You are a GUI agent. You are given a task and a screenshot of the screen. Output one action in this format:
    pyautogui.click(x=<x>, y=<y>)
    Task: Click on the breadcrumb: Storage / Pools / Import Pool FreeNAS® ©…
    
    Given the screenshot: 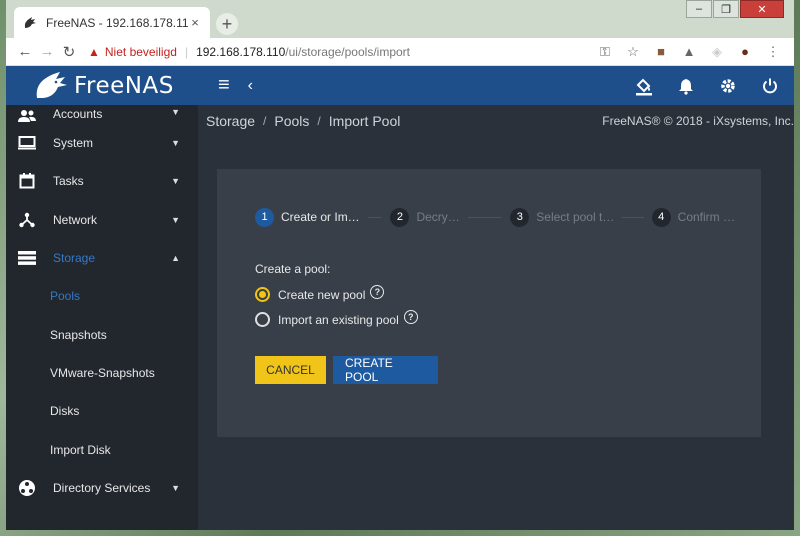 What is the action you would take?
    pyautogui.click(x=496, y=121)
    